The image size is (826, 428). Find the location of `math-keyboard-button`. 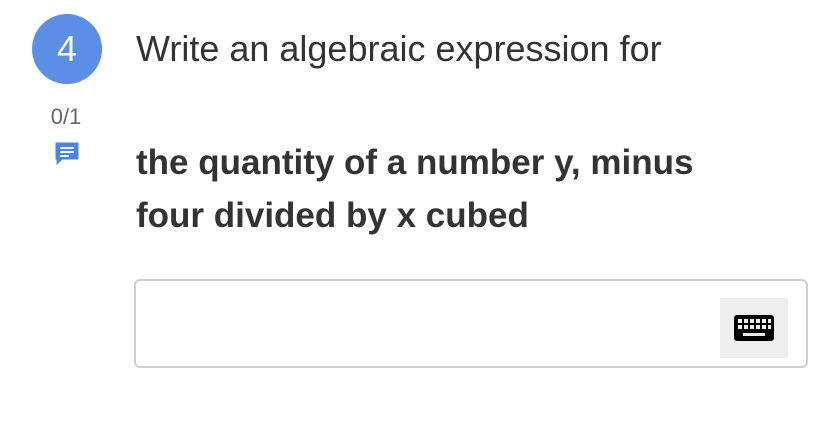

math-keyboard-button is located at coordinates (754, 328).